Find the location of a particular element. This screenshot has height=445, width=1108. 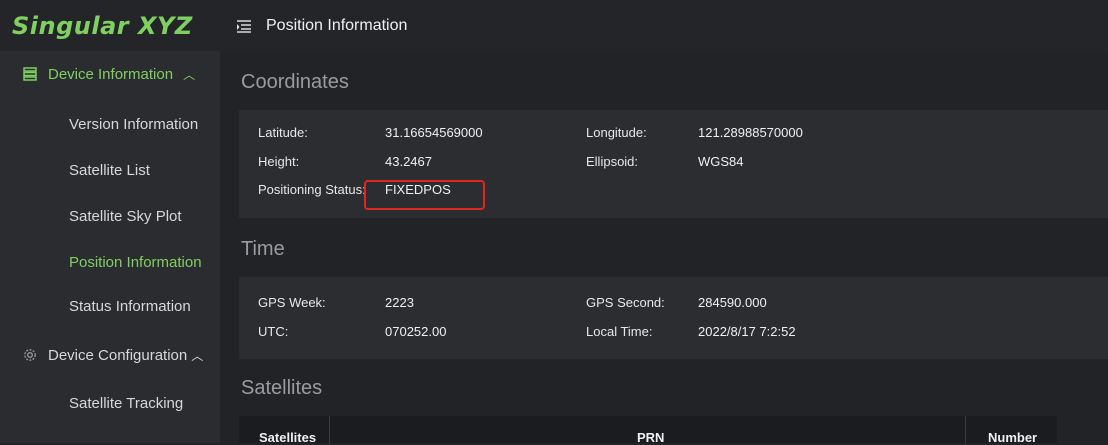

gps-second-label: GPS Second: is located at coordinates (625, 302).